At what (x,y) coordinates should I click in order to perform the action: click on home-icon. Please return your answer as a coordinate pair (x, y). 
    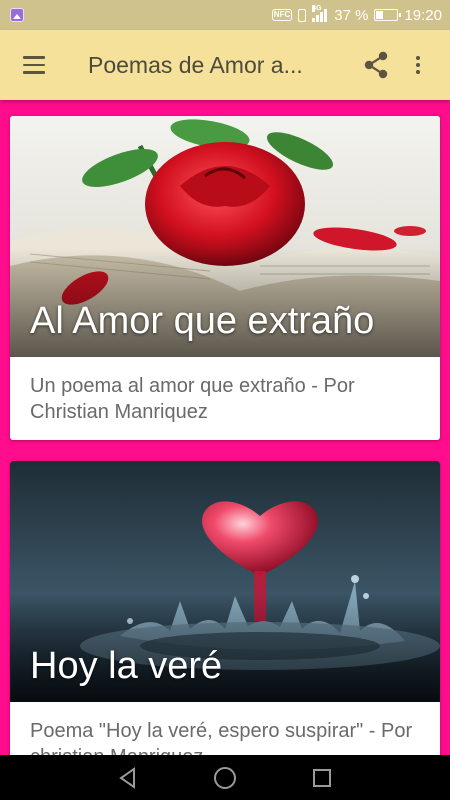
    Looking at the image, I should click on (225, 778).